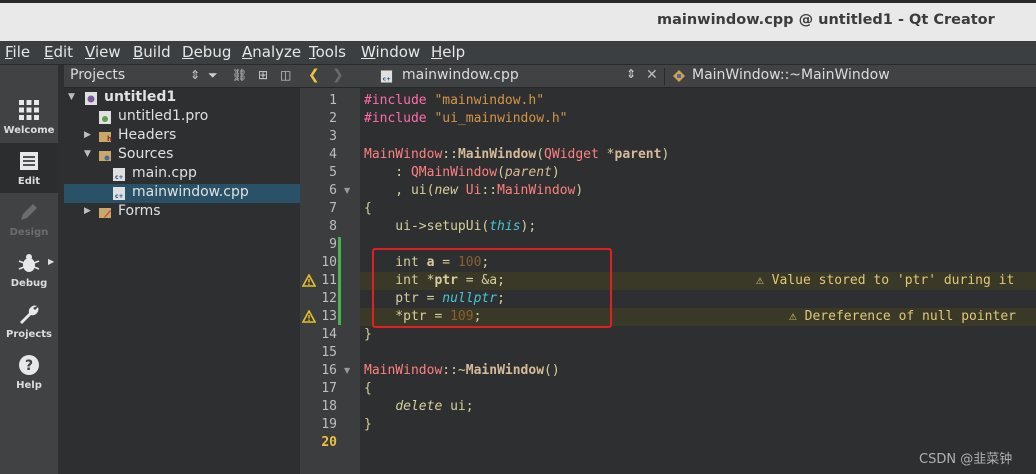 This screenshot has width=1036, height=474. Describe the element at coordinates (182, 136) in the screenshot. I see `tree-item-headers: ▶ h Headers` at that location.